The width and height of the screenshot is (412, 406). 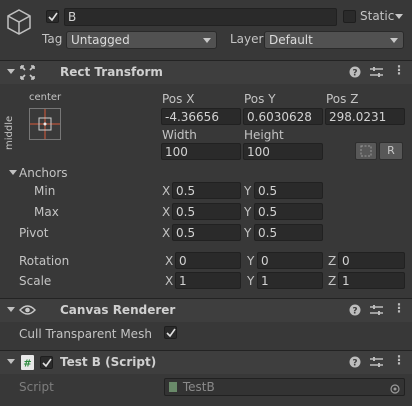 I want to click on static-checkbox, so click(x=349, y=16).